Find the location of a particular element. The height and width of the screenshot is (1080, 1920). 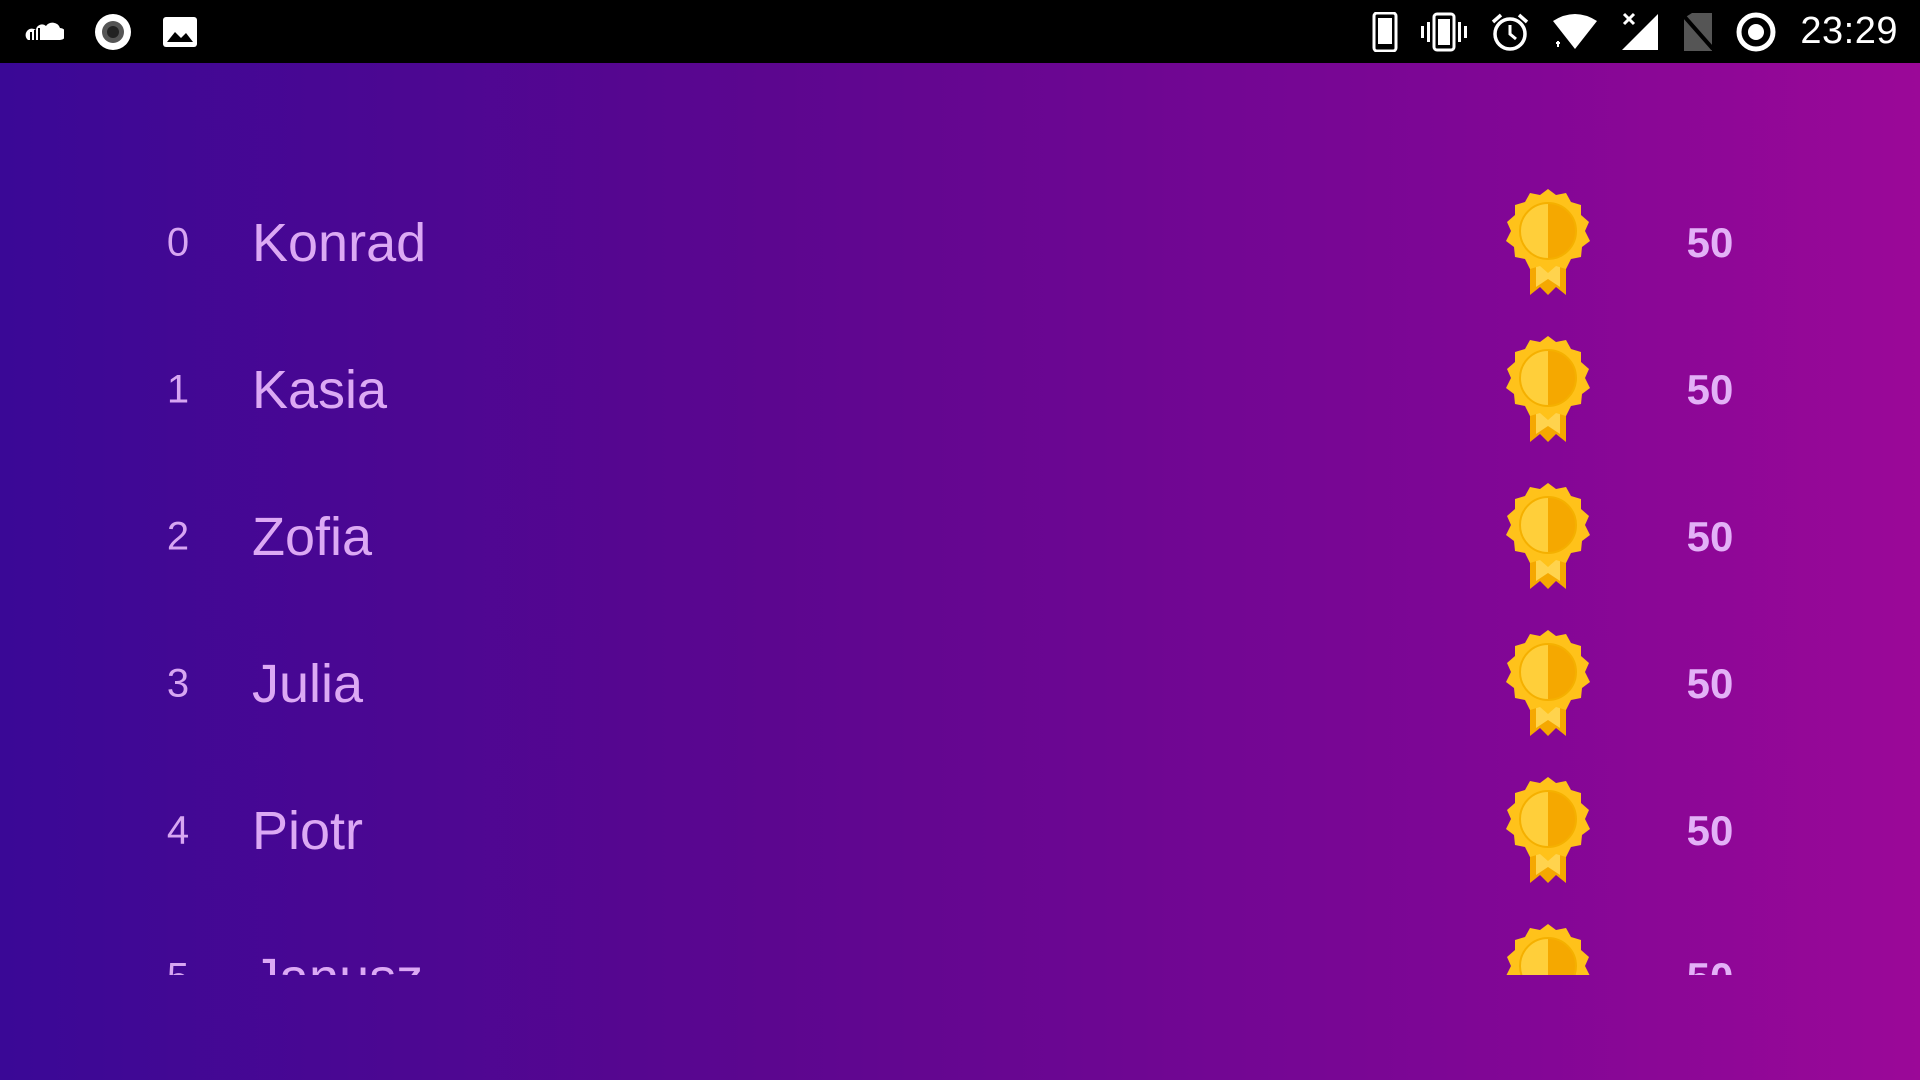

row-rank: 1 is located at coordinates (178, 389).